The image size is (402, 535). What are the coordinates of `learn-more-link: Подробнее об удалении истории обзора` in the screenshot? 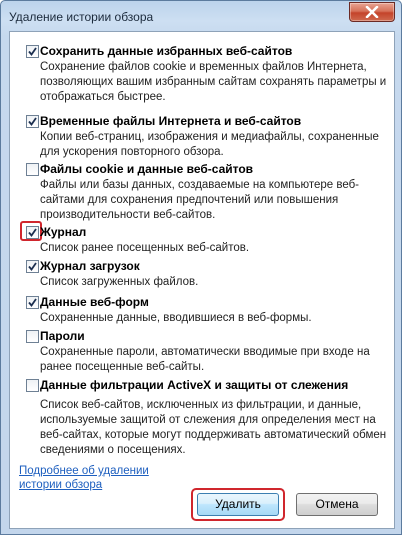 It's located at (94, 478).